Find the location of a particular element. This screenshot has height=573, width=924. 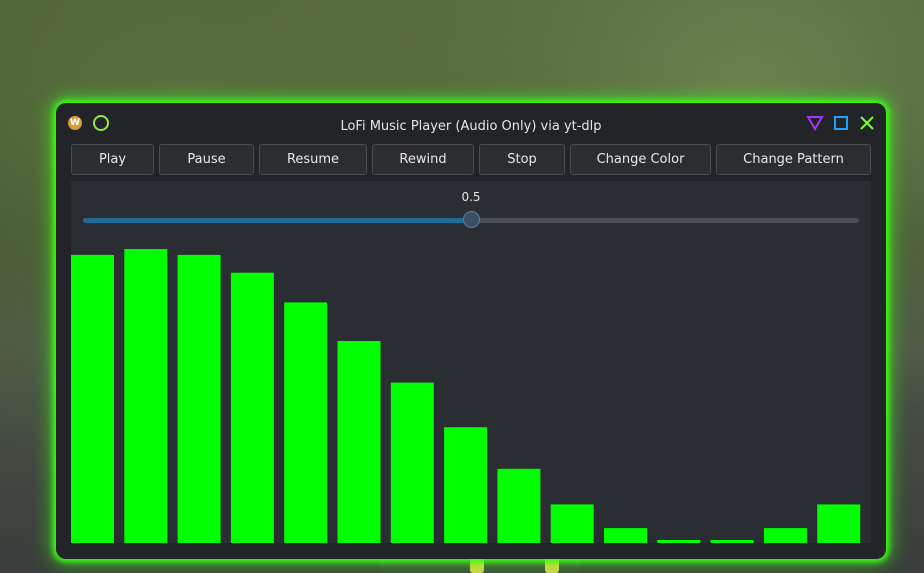

close-icon is located at coordinates (867, 123).